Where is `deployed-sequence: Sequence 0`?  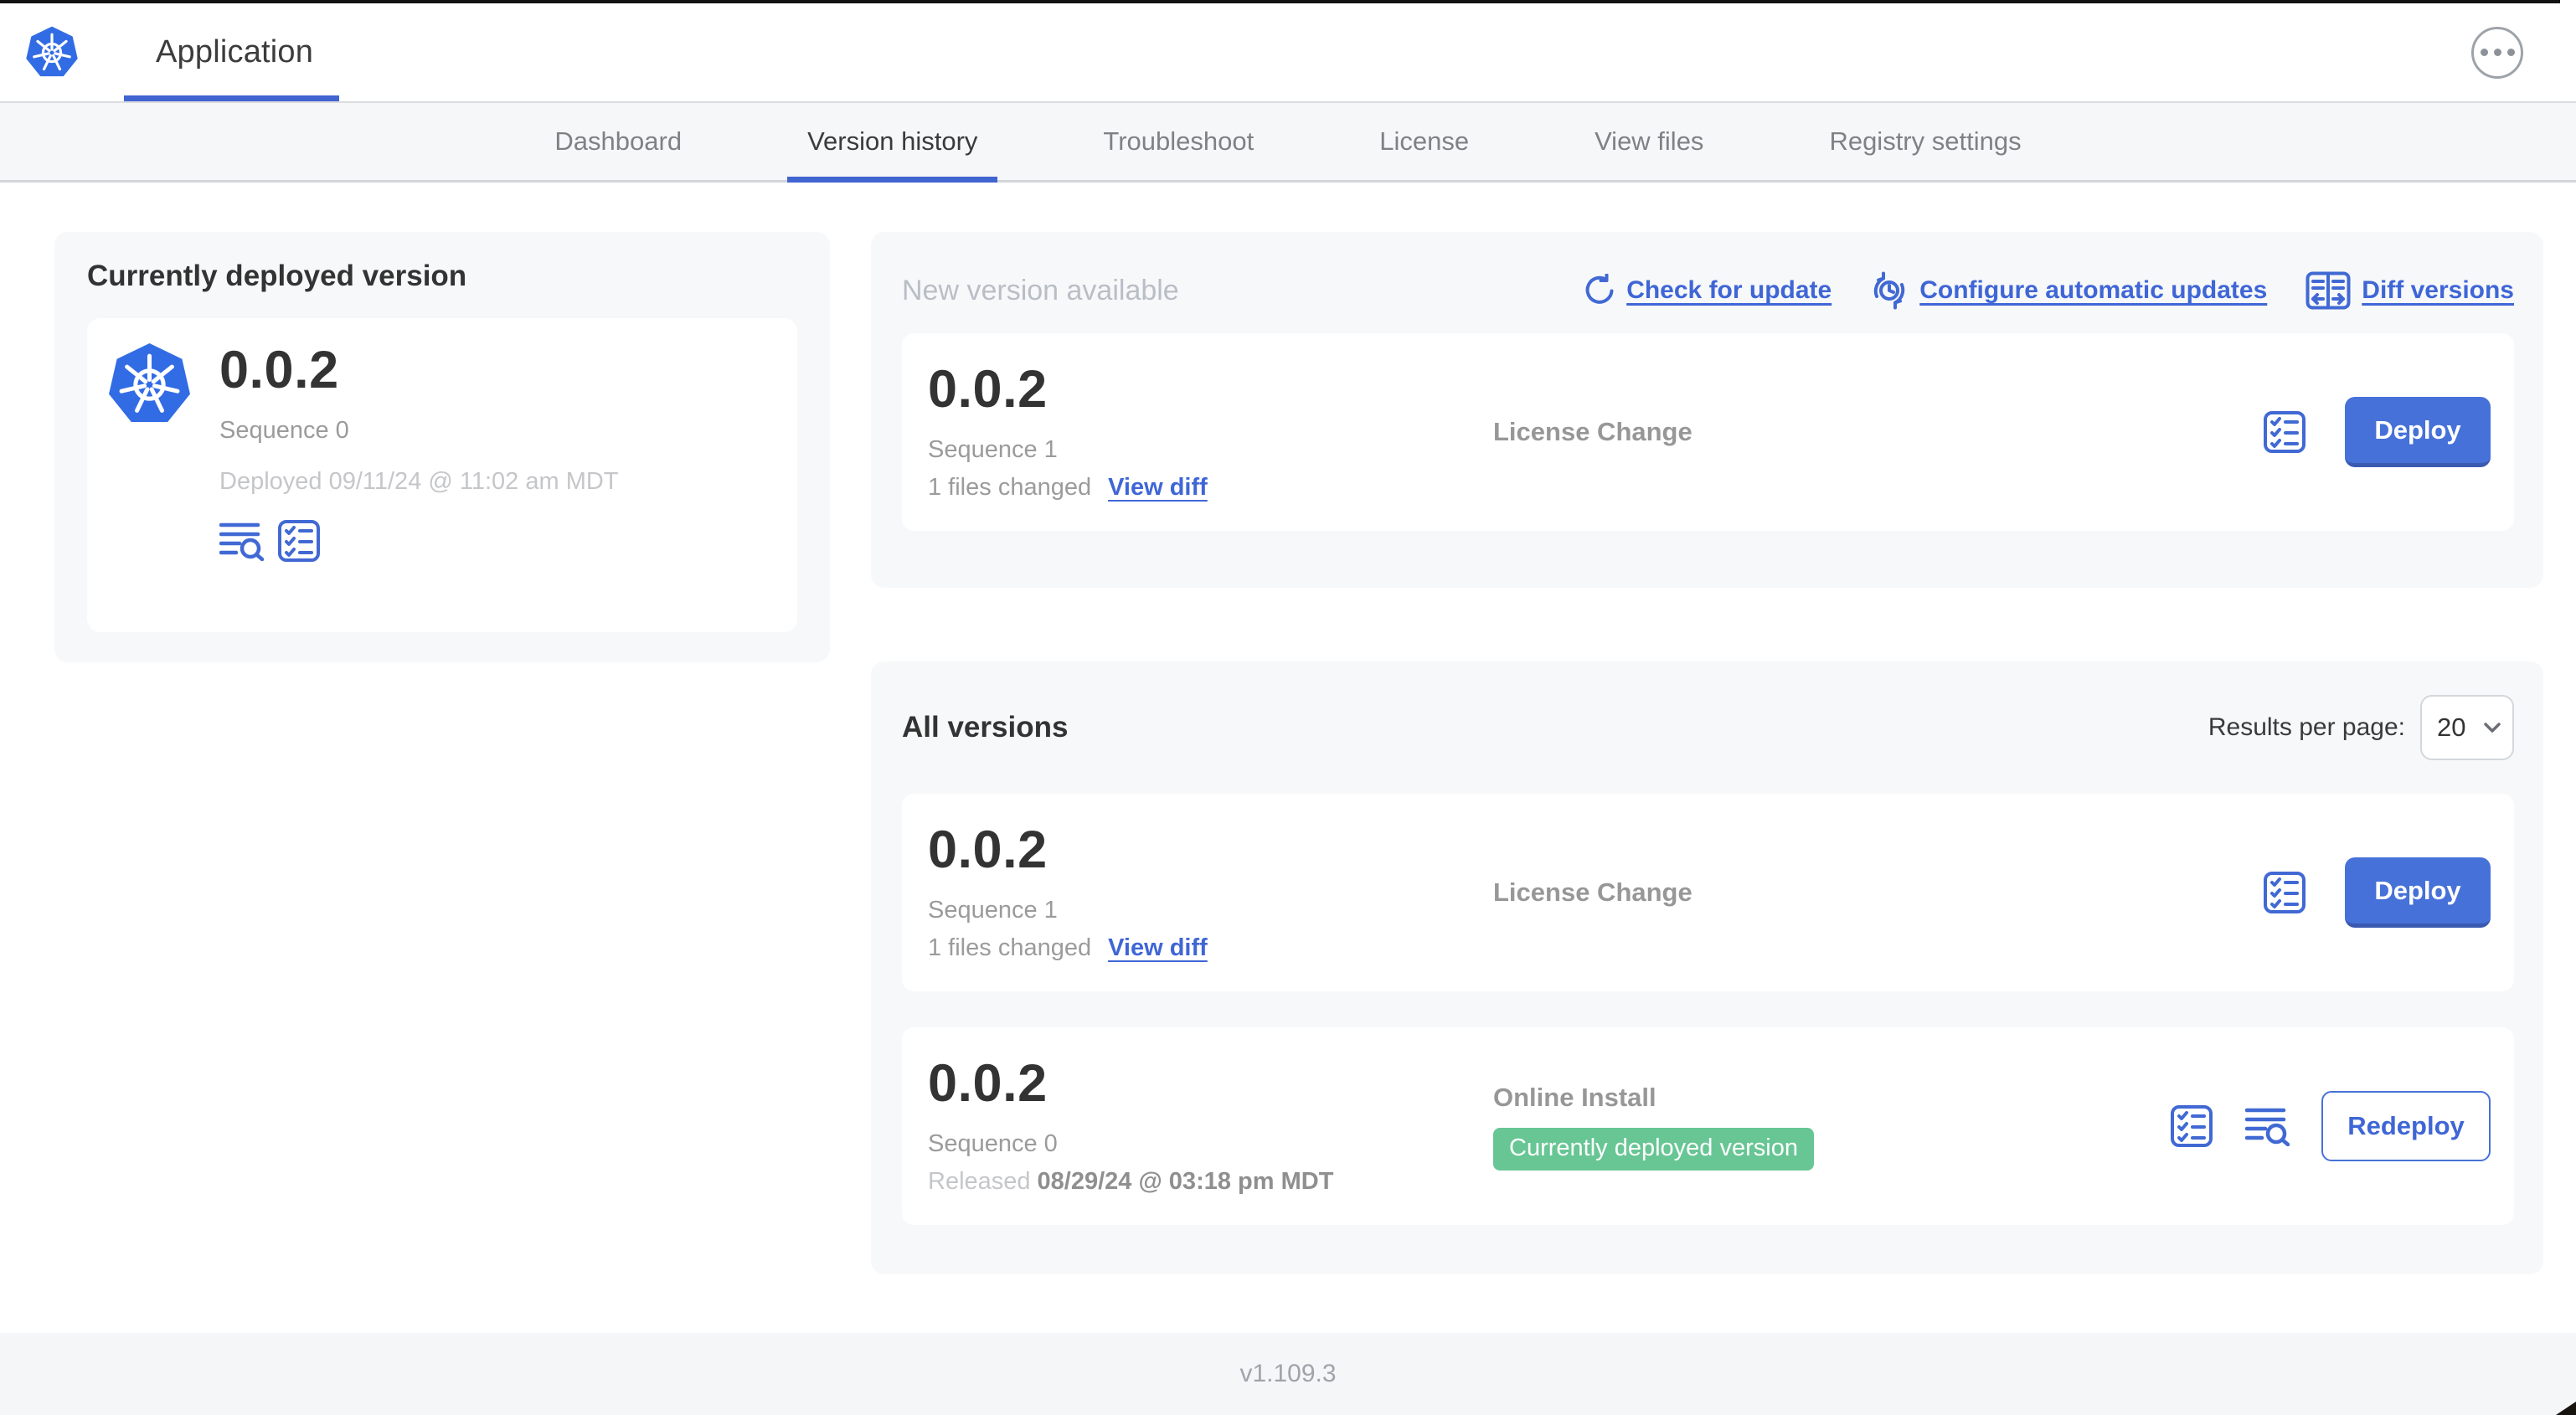
deployed-sequence: Sequence 0 is located at coordinates (284, 430).